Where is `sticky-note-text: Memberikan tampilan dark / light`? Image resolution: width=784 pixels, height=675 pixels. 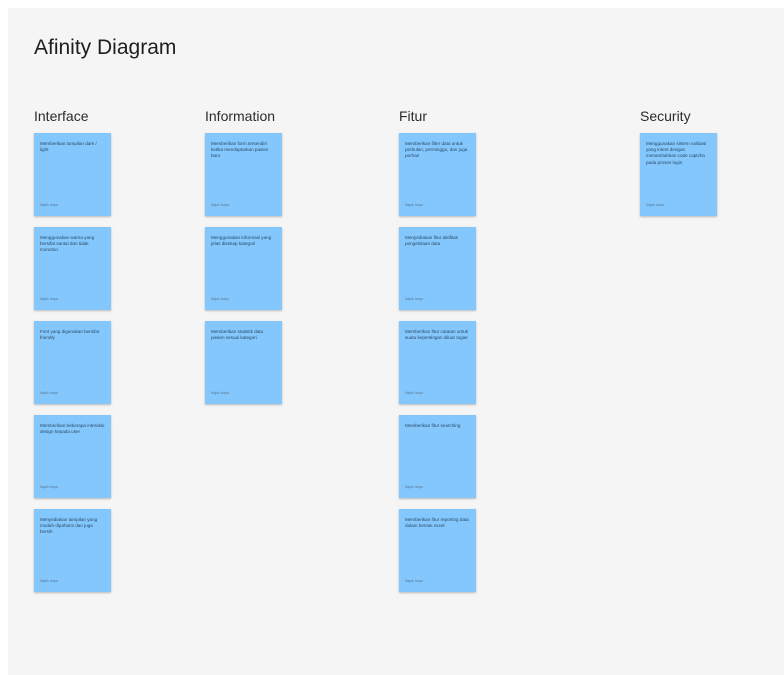
sticky-note-text: Memberikan tampilan dark / light is located at coordinates (68, 147).